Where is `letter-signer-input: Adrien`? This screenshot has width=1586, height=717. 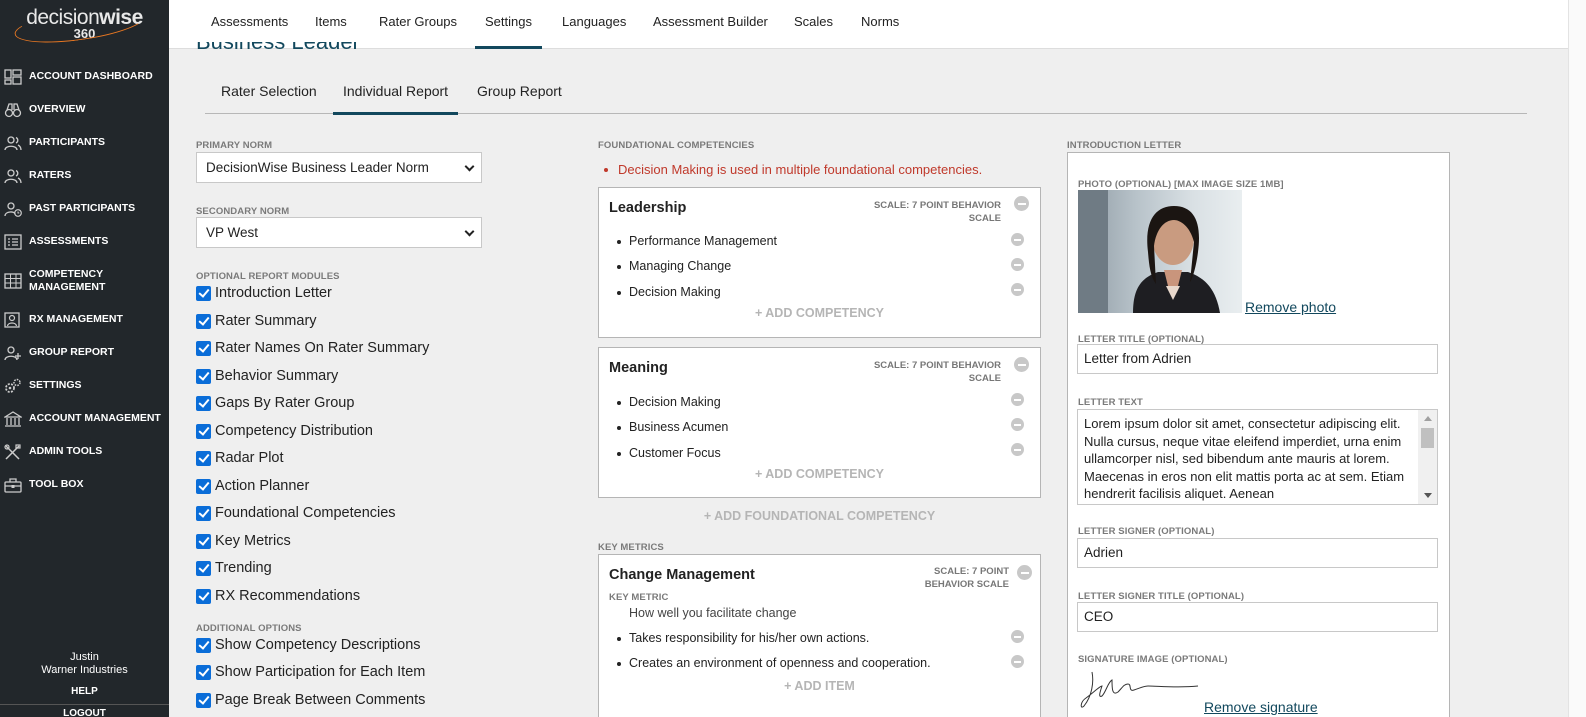 letter-signer-input: Adrien is located at coordinates (1257, 553).